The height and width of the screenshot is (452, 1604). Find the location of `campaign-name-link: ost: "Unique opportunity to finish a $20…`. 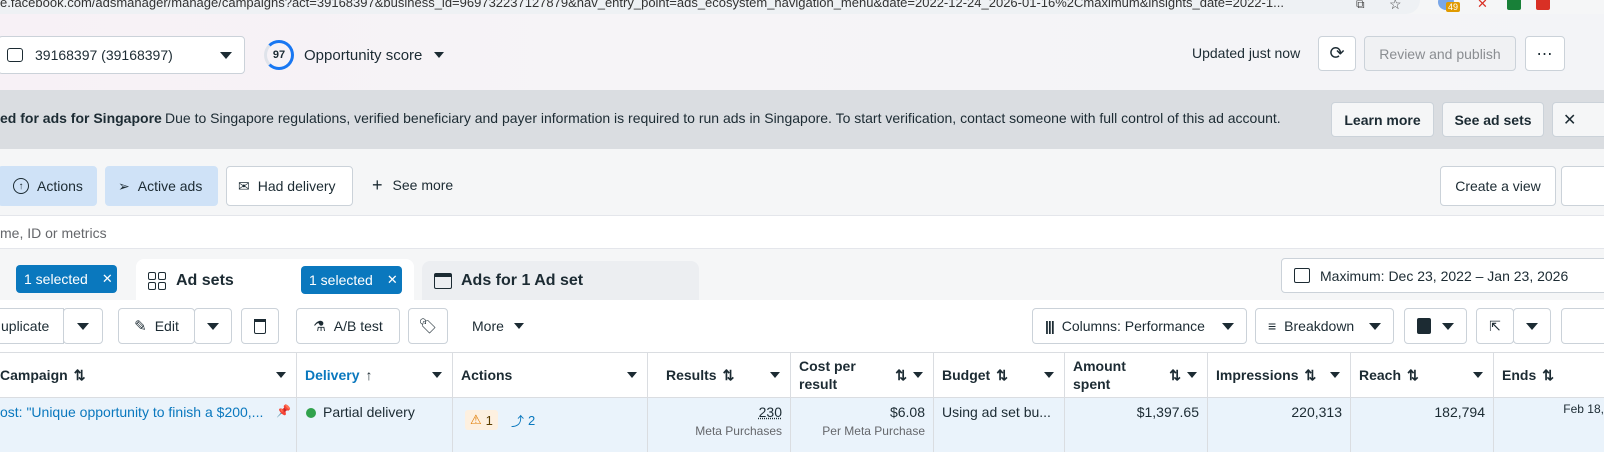

campaign-name-link: ost: "Unique opportunity to finish a $20… is located at coordinates (131, 412).